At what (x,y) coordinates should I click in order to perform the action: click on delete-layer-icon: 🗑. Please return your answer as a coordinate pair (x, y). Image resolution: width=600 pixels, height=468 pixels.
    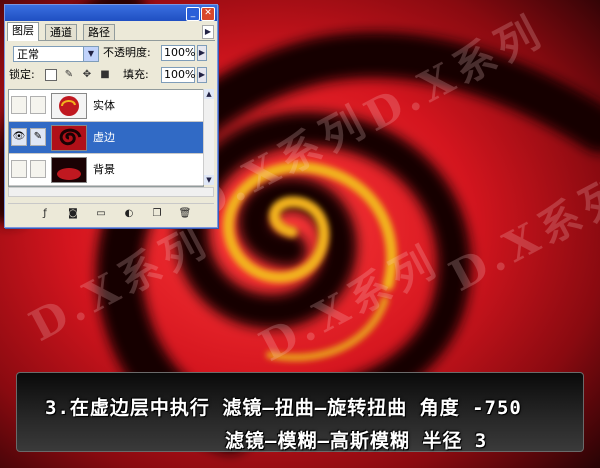
    Looking at the image, I should click on (185, 214).